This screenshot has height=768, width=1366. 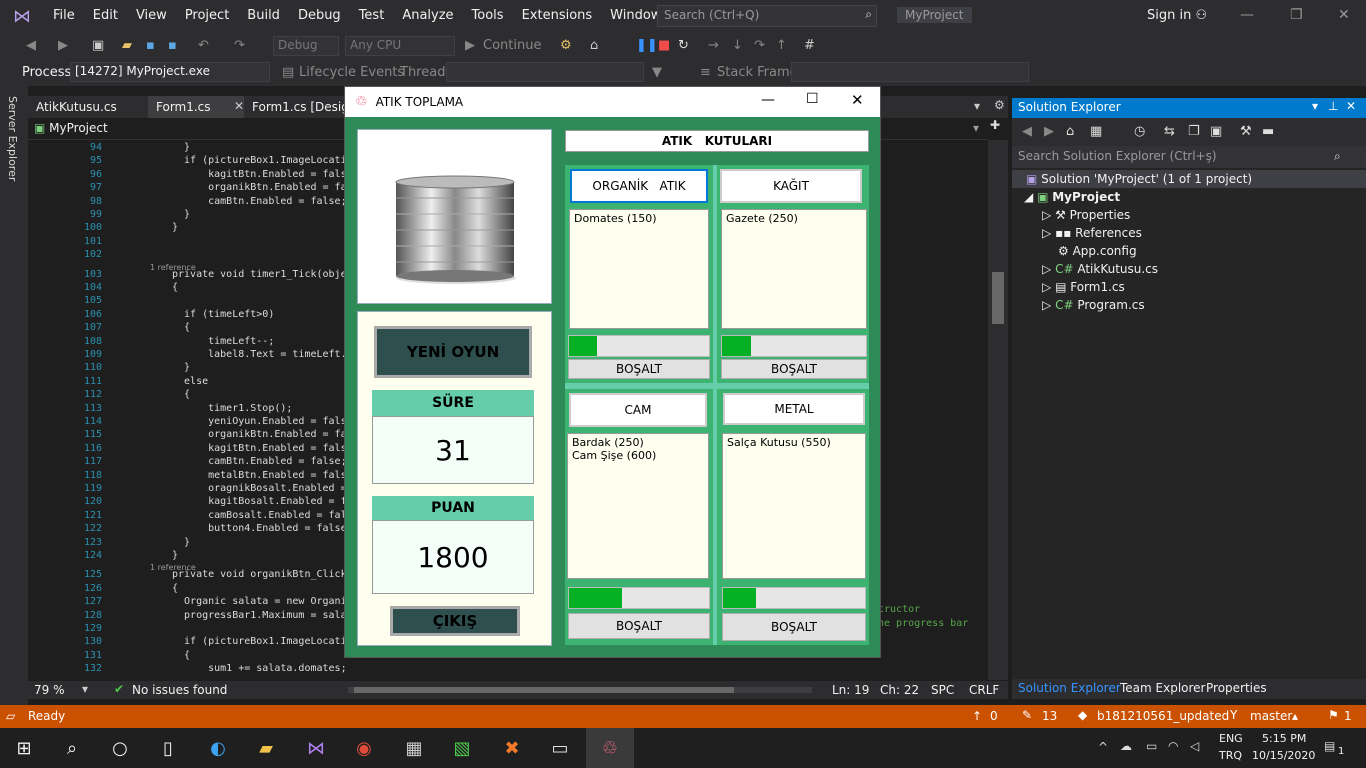 I want to click on filter-icon: ▼, so click(x=657, y=72).